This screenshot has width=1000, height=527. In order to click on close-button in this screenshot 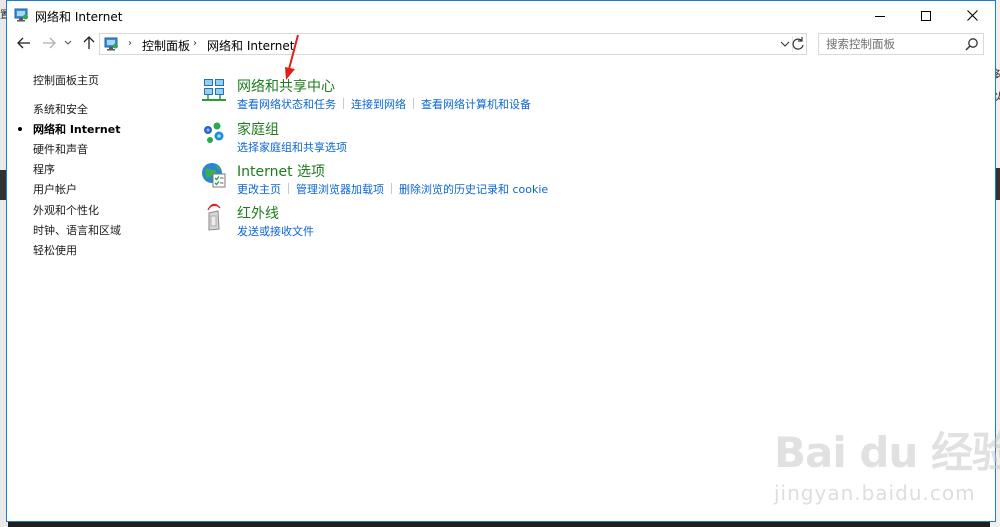, I will do `click(972, 15)`.